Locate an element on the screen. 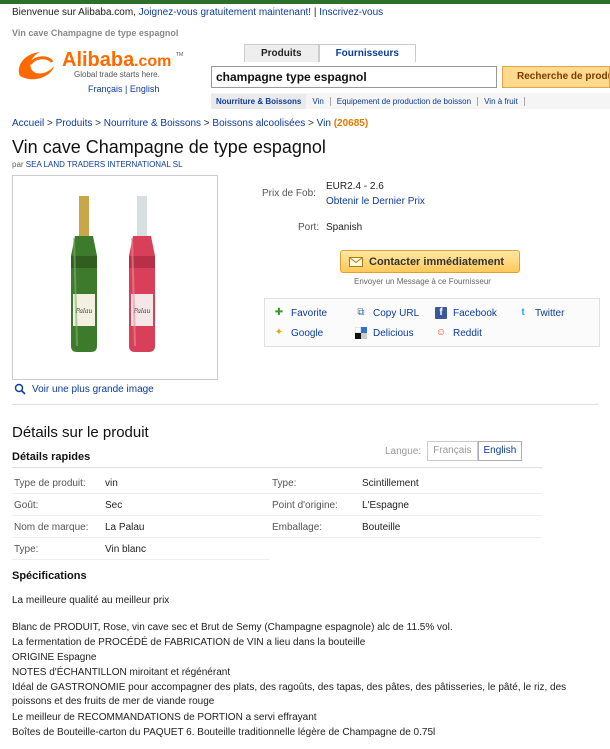  attr-key: Type de produit: is located at coordinates (50, 483).